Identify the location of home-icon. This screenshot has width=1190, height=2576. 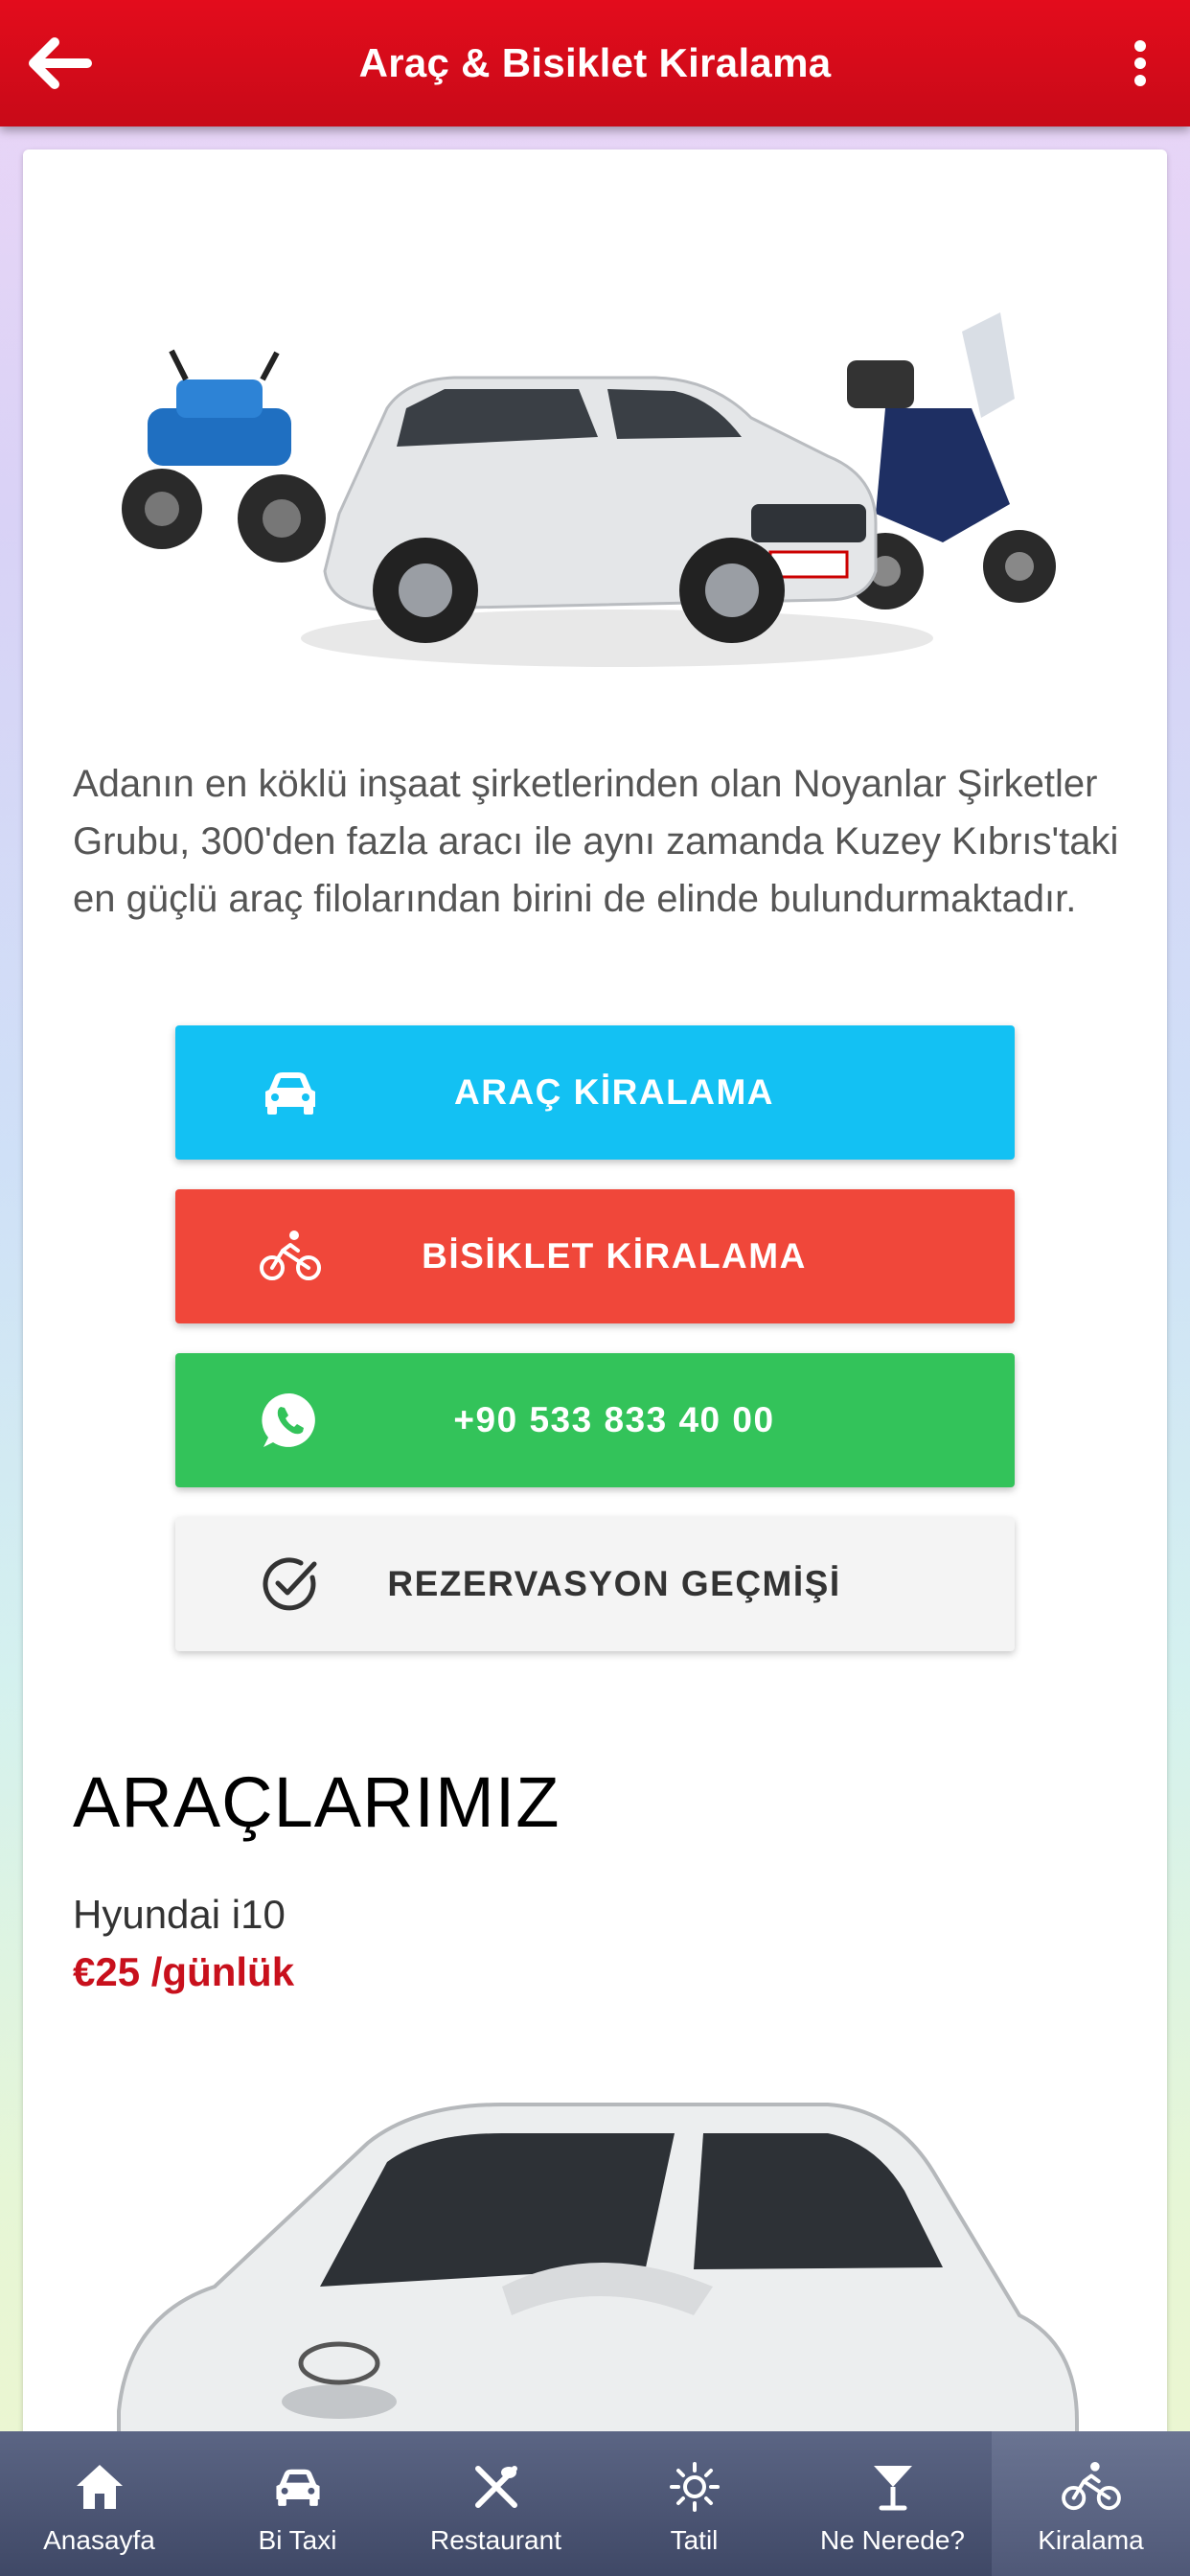
(99, 2487).